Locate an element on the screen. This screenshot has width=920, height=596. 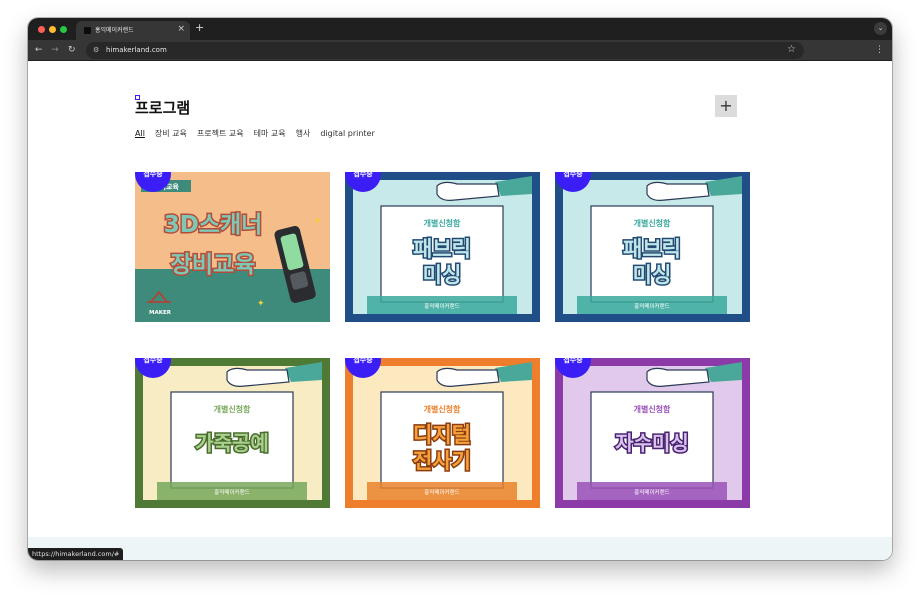
thumb-title-line1: 디지털 is located at coordinates (442, 435).